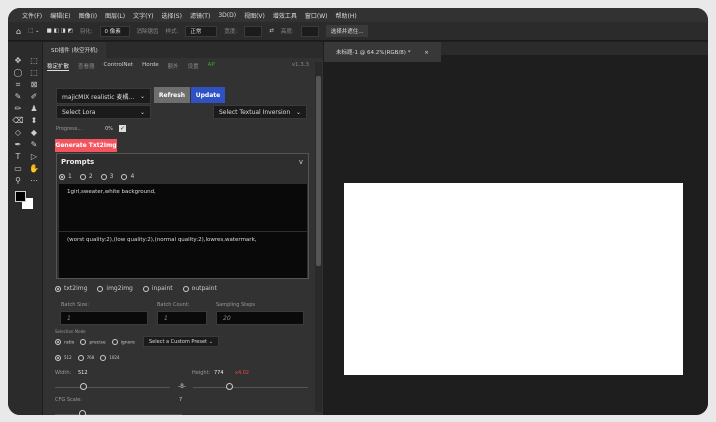  Describe the element at coordinates (104, 318) in the screenshot. I see `batch-size-input: 1` at that location.